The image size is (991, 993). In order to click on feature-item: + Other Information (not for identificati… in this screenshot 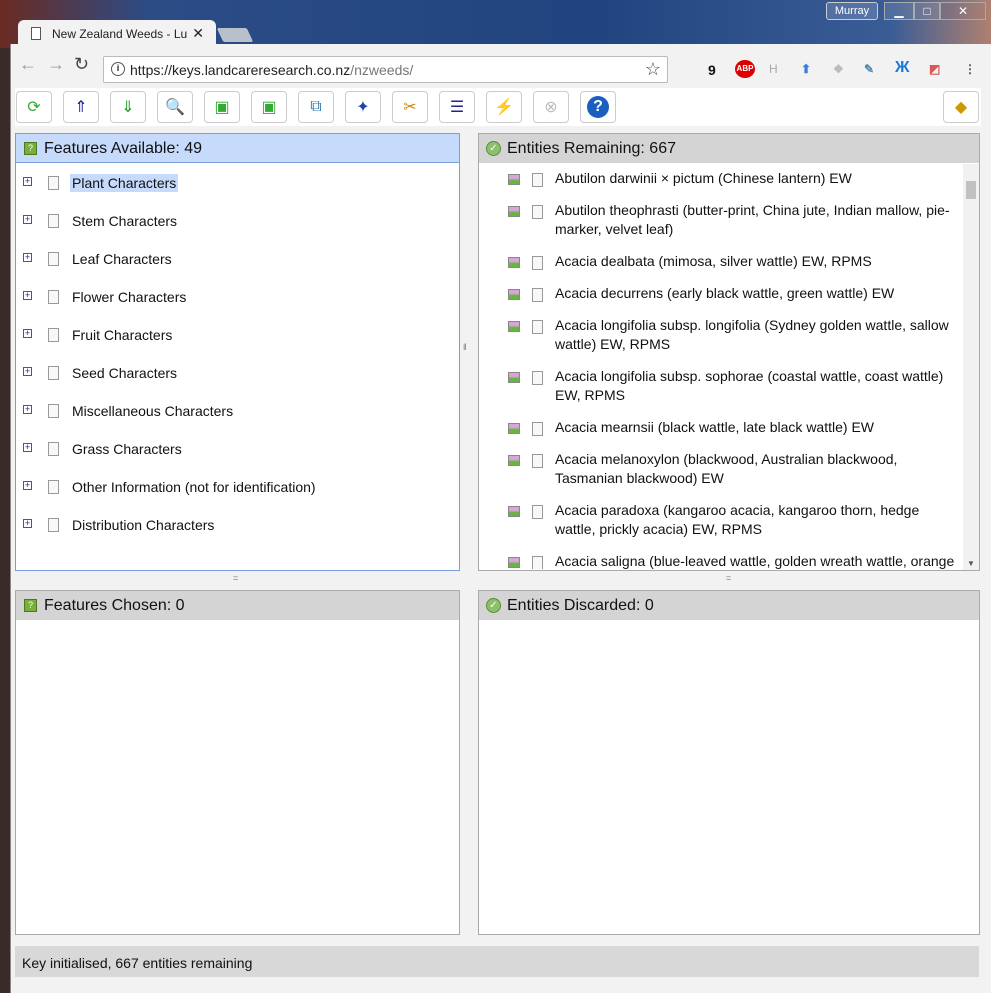, I will do `click(237, 487)`.